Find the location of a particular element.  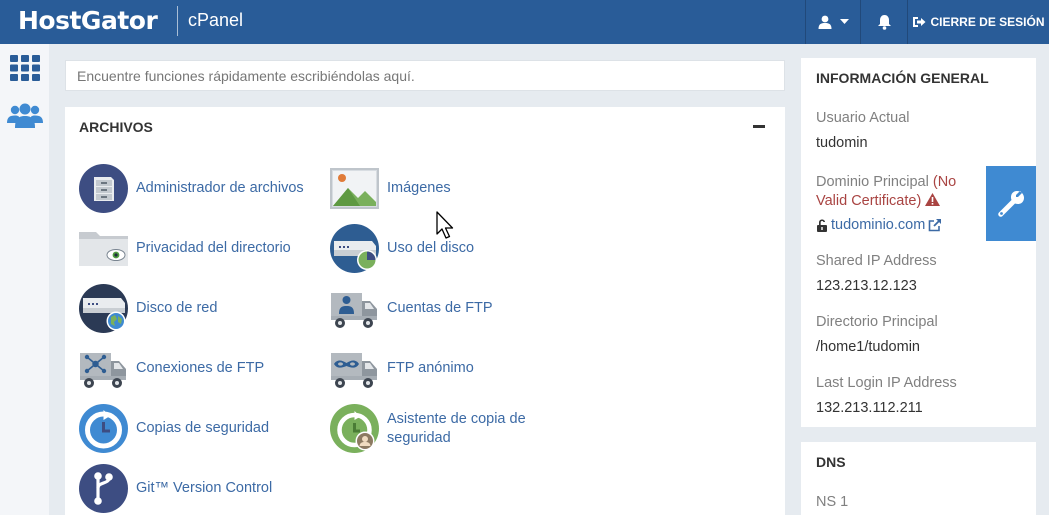

app-label: Privacidad del directorio is located at coordinates (213, 248).